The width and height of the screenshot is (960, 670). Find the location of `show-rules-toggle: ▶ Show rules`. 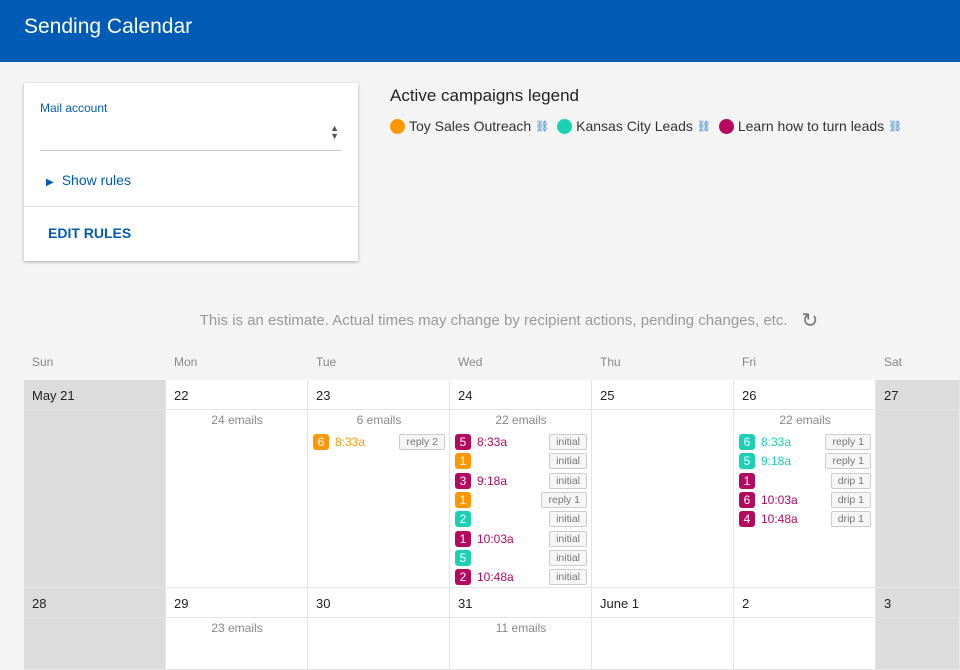

show-rules-toggle: ▶ Show rules is located at coordinates (88, 180).